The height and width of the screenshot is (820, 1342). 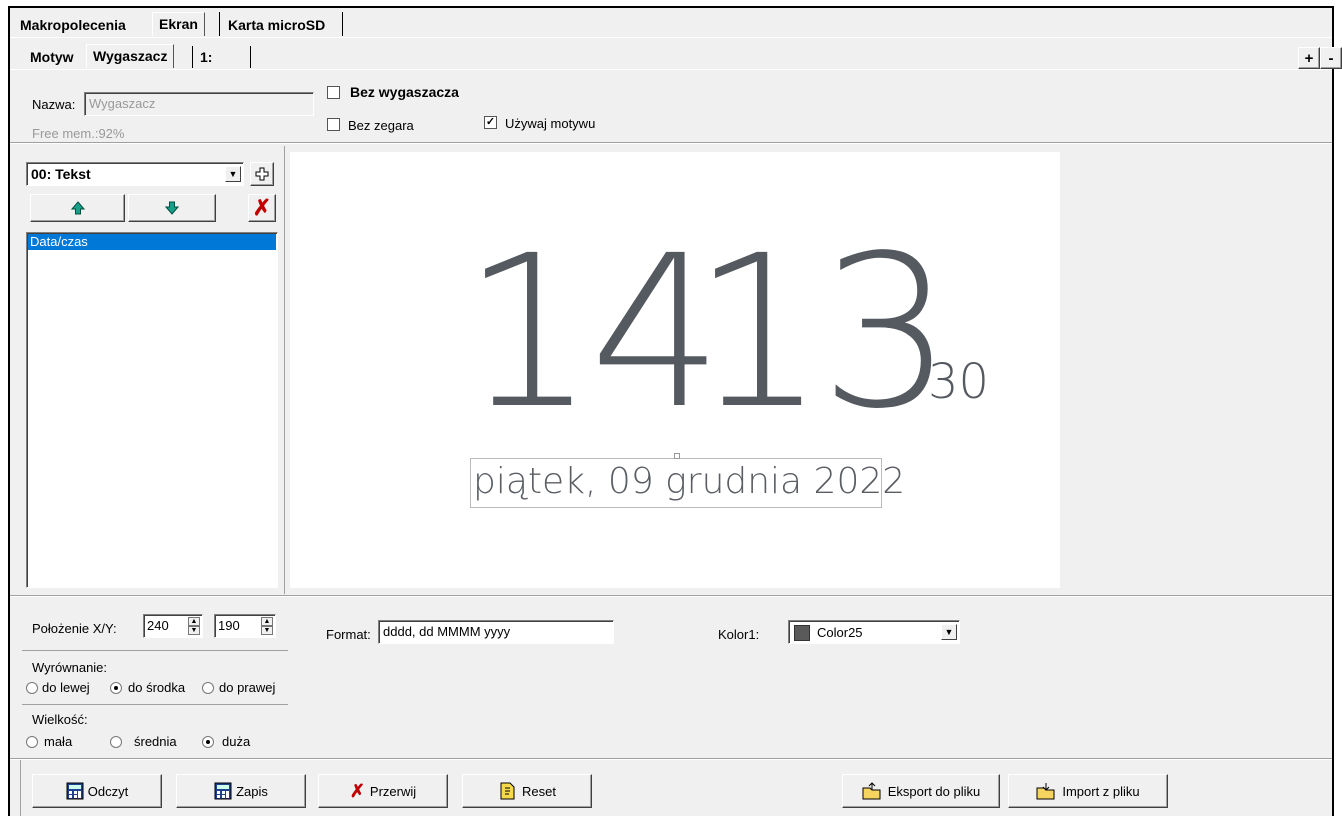 I want to click on stop-button: ✗ Przerwij, so click(x=383, y=791).